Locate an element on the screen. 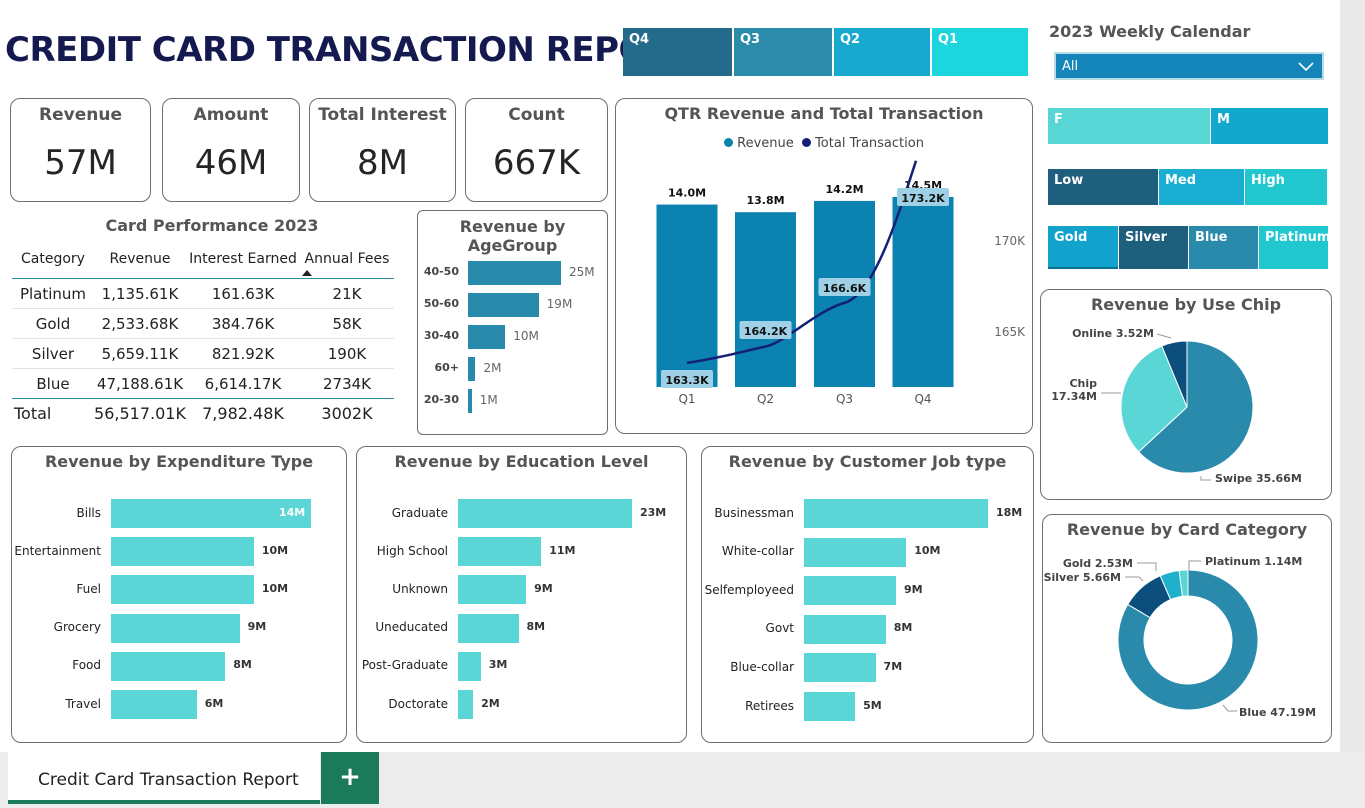  tab-credit-card-transaction-report: Credit Card Transaction Report is located at coordinates (164, 778).